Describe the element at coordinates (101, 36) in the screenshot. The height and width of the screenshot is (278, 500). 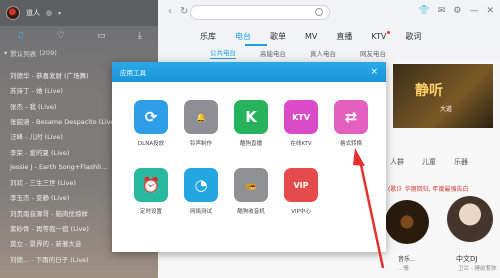
I see `folder-icon: ▭` at that location.